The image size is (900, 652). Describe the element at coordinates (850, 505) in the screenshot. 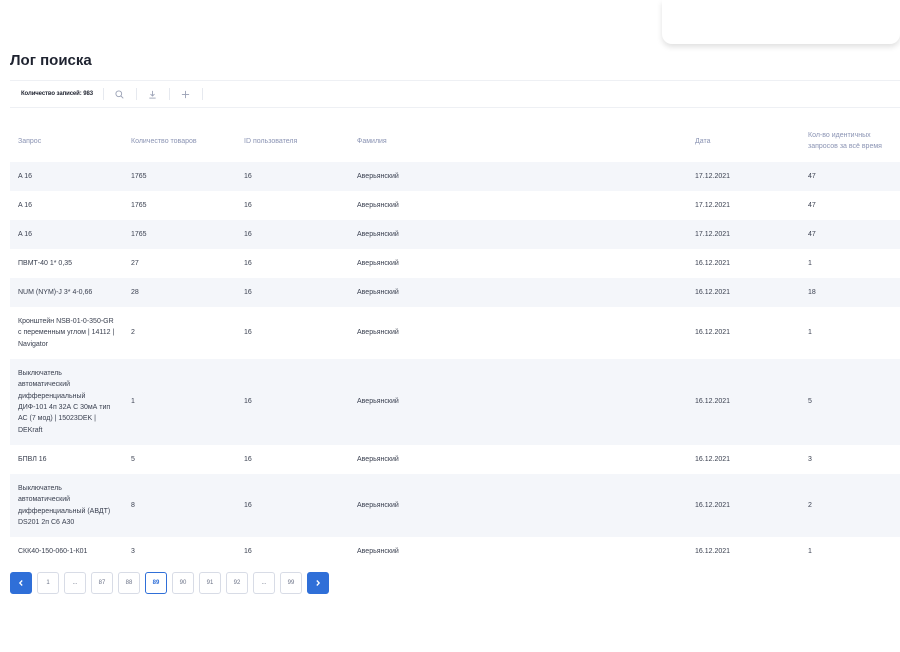

I see `cell-identical: 2` at that location.